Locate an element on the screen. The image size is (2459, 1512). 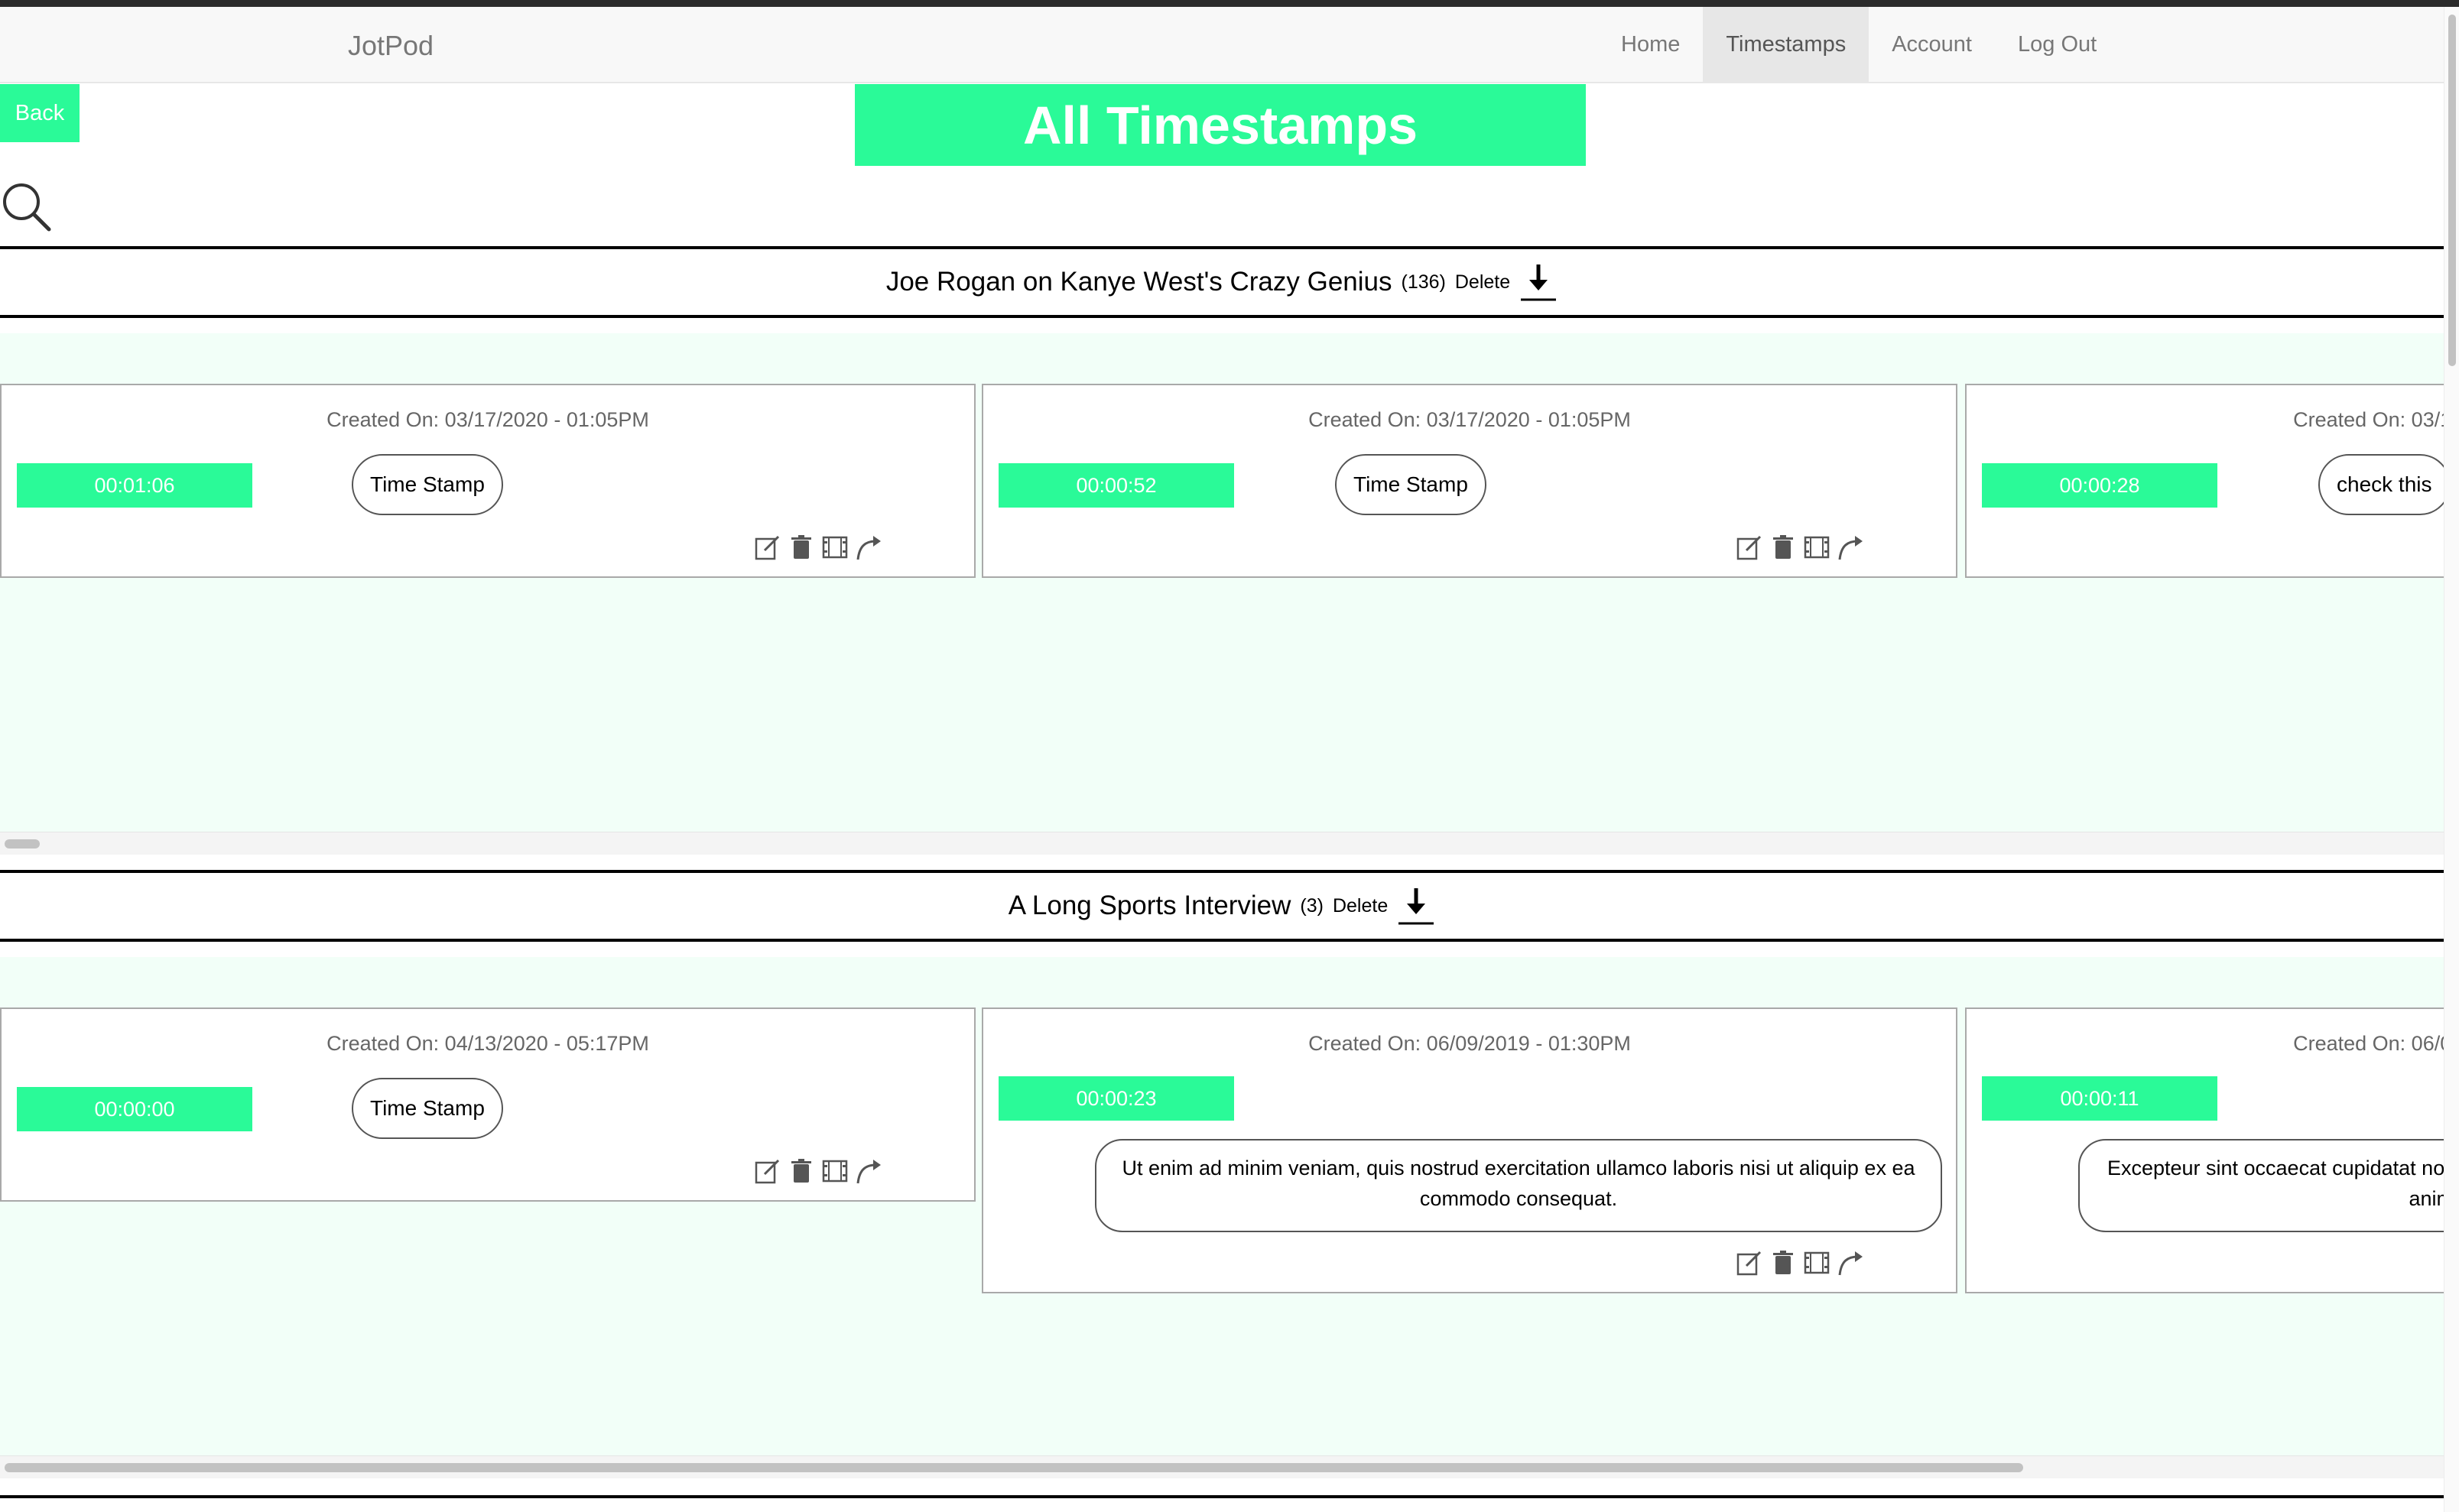
timestamp-time-button: 00:00:23 is located at coordinates (1117, 1098).